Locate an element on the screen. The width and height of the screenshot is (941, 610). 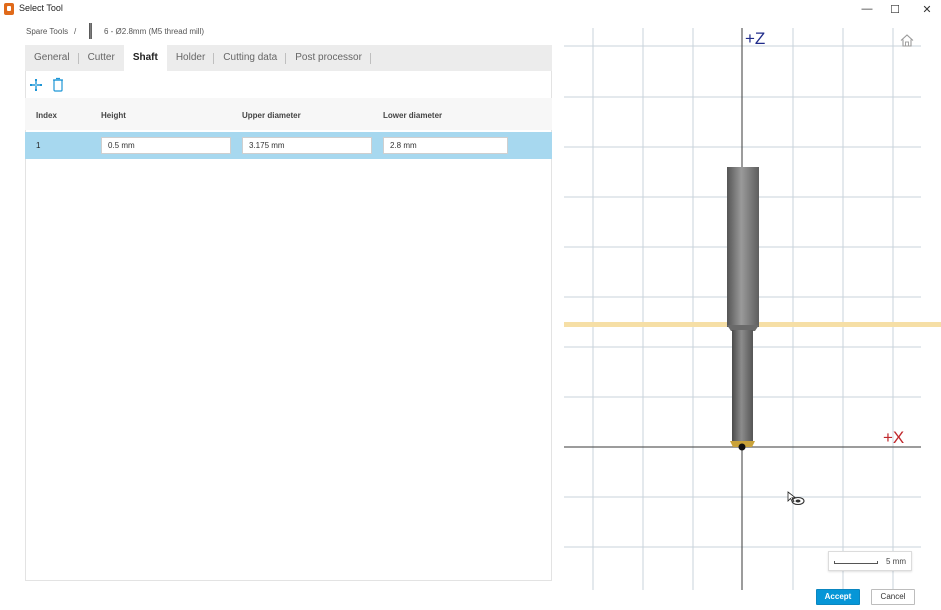
tab-general: General is located at coordinates (52, 58).